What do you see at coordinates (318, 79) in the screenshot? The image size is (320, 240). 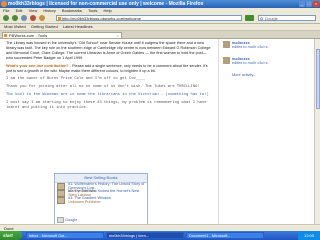 I see `scrollbar-thumb` at bounding box center [318, 79].